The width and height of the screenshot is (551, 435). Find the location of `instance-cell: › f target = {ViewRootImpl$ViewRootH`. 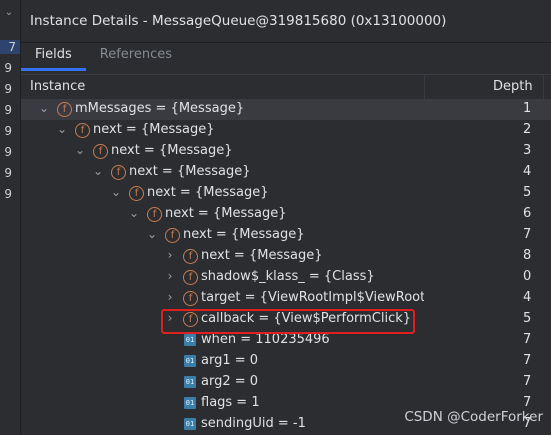

instance-cell: › f target = {ViewRootImpl$ViewRootH is located at coordinates (222, 298).